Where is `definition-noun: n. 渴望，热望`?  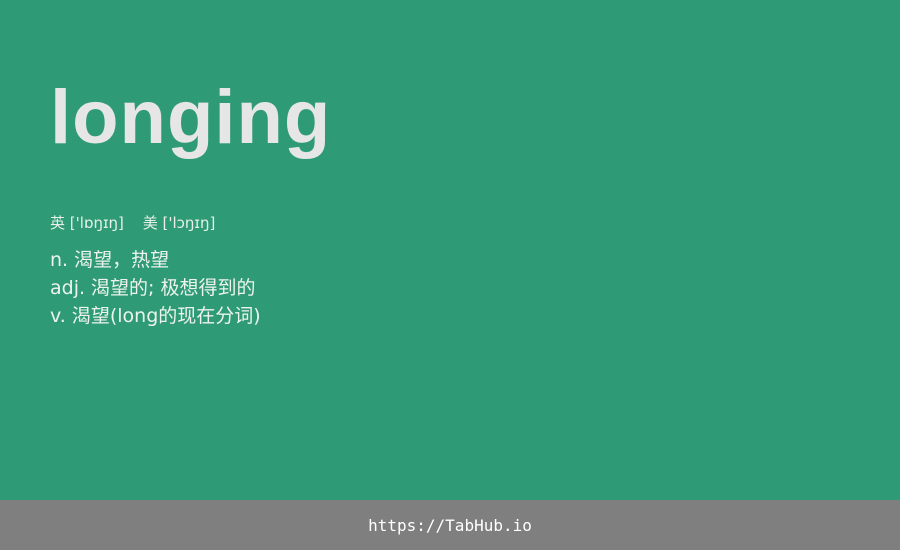
definition-noun: n. 渴望，热望 is located at coordinates (110, 260).